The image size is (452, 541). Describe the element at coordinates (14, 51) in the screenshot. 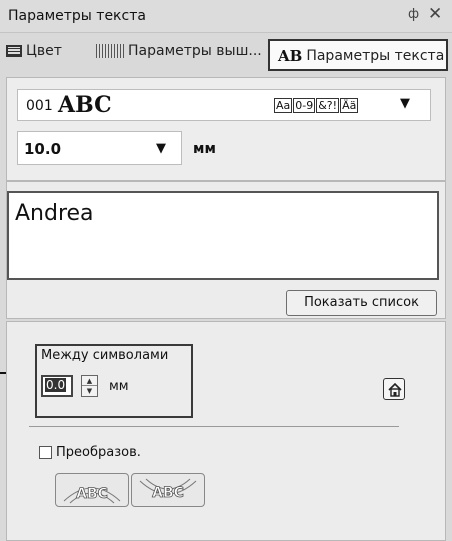

I see `monitor-icon` at that location.